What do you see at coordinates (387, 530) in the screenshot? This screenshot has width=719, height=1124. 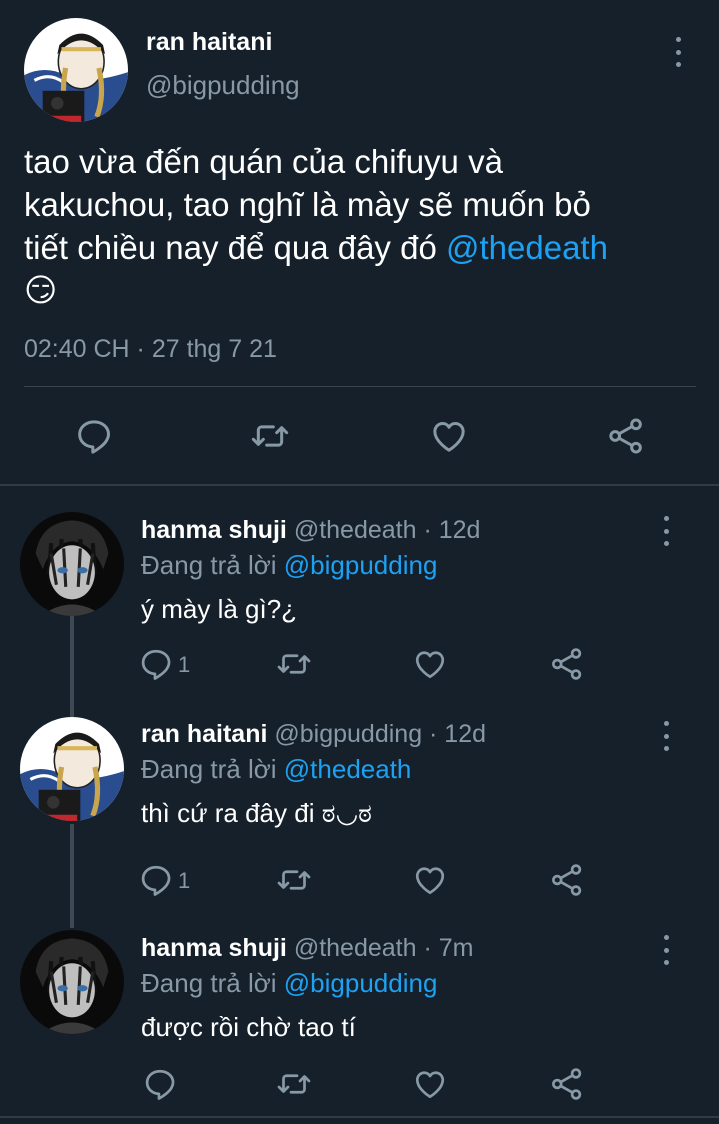 I see `reply-handle-time: @thedeath · 12d` at bounding box center [387, 530].